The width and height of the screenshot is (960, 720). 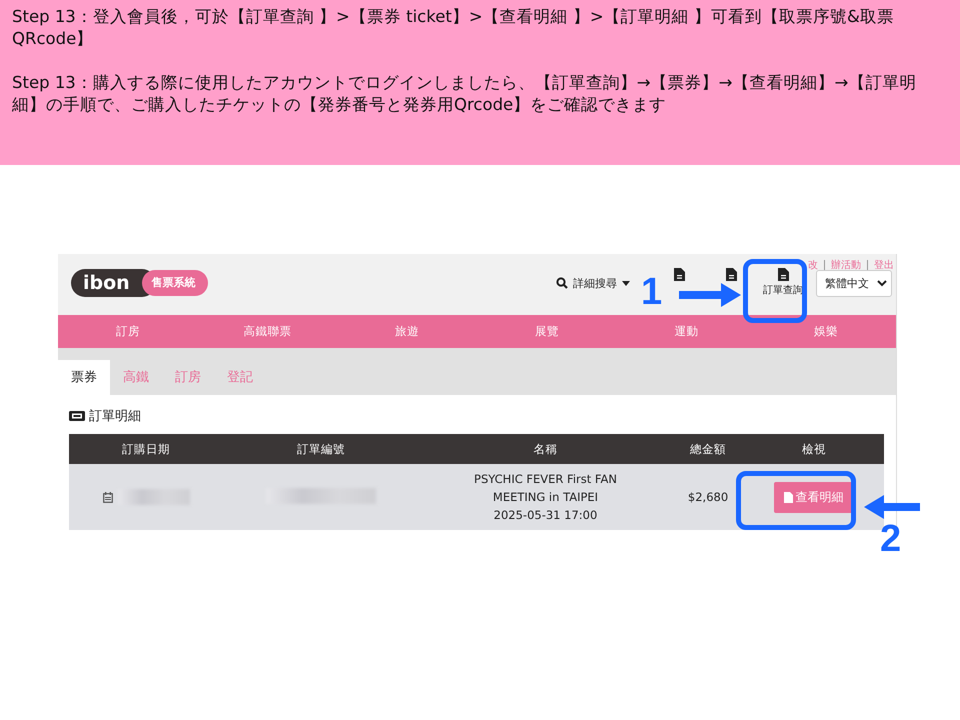 What do you see at coordinates (813, 265) in the screenshot?
I see `header-link: 改` at bounding box center [813, 265].